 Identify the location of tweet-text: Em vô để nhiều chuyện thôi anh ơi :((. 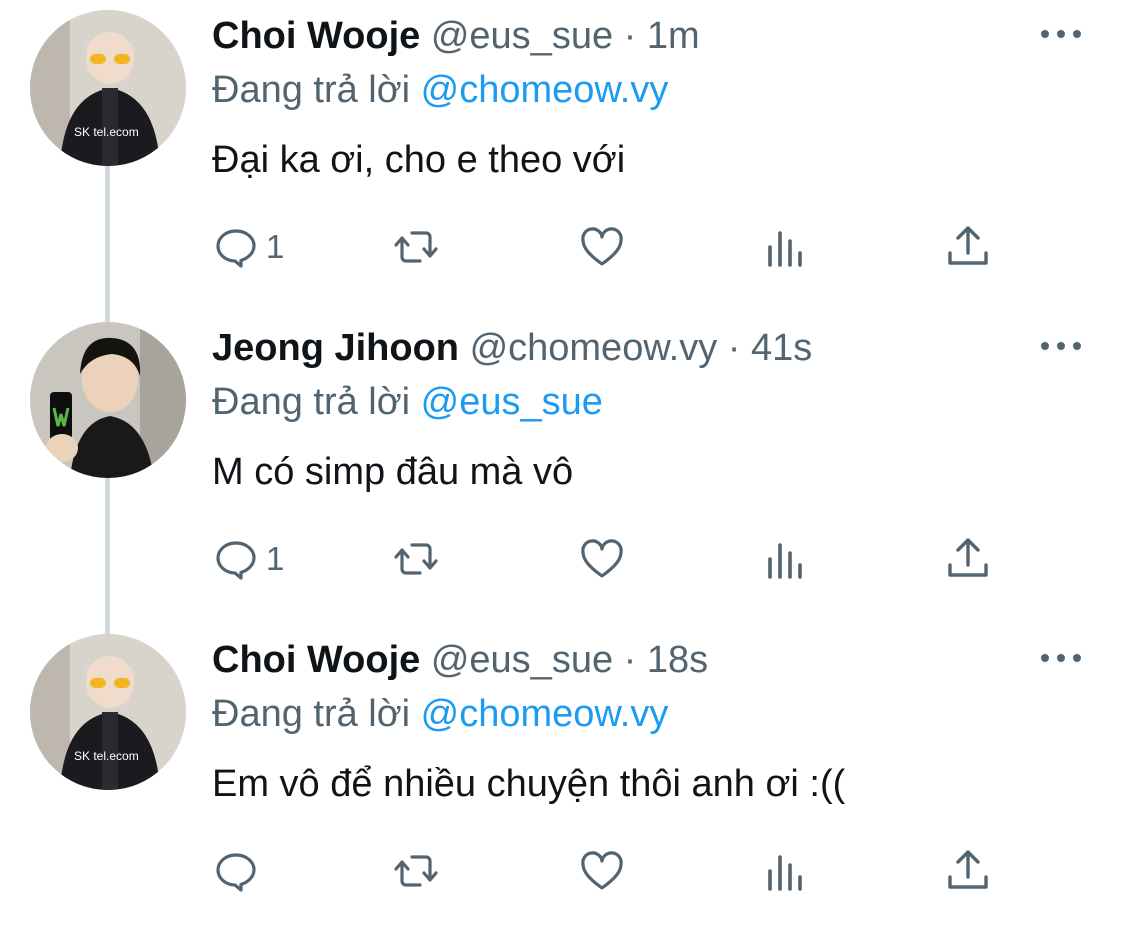
(529, 784).